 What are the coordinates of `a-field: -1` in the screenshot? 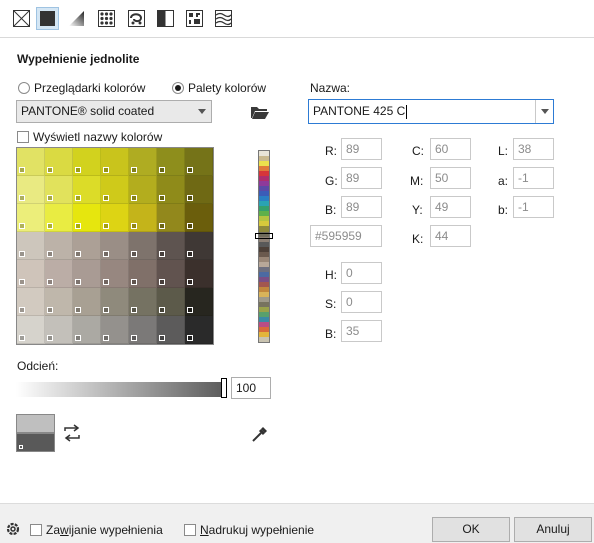 It's located at (533, 178).